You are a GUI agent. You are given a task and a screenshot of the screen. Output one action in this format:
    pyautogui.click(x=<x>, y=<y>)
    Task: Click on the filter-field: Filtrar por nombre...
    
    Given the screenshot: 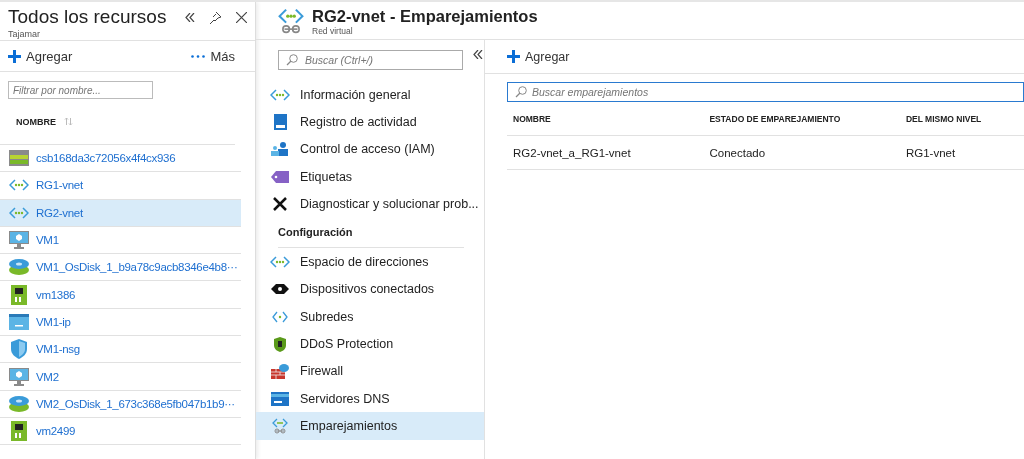 What is the action you would take?
    pyautogui.click(x=80, y=90)
    